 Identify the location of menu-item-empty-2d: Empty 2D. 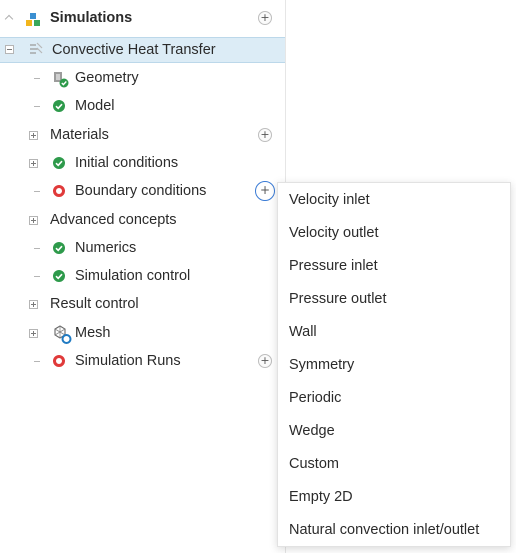
(394, 497).